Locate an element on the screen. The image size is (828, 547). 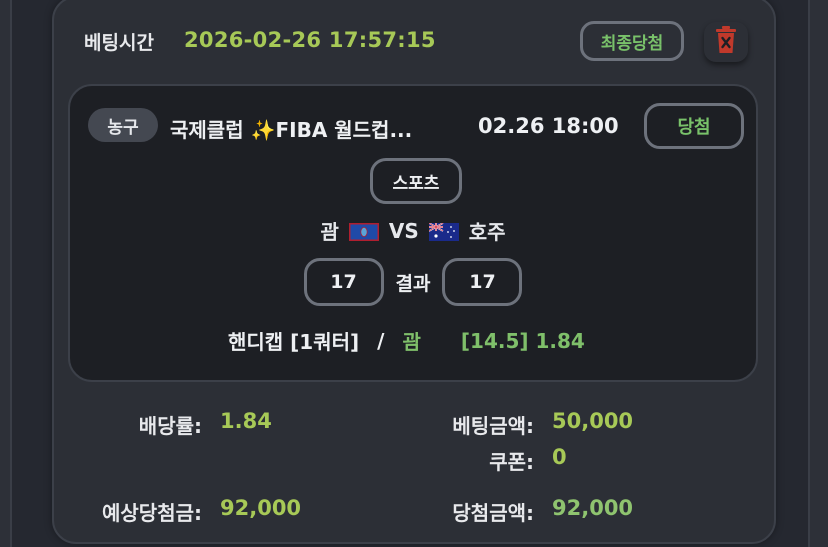
coupon-label: 쿠폰: is located at coordinates (511, 462).